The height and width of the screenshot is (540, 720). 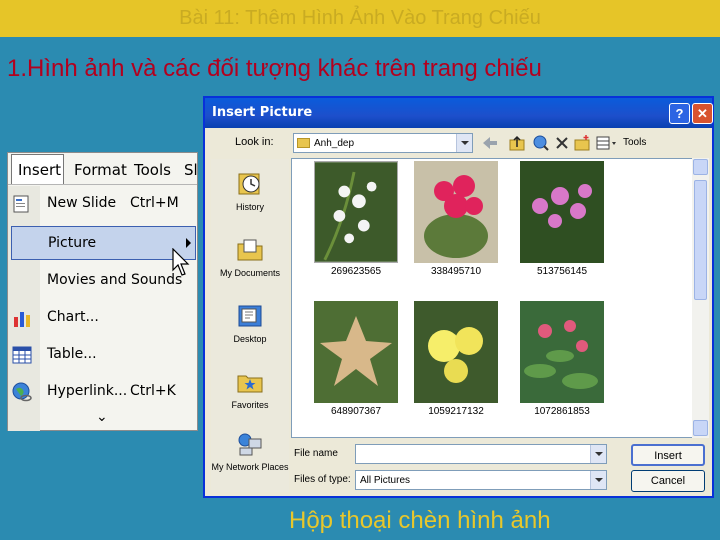 I want to click on table-icon, so click(x=22, y=355).